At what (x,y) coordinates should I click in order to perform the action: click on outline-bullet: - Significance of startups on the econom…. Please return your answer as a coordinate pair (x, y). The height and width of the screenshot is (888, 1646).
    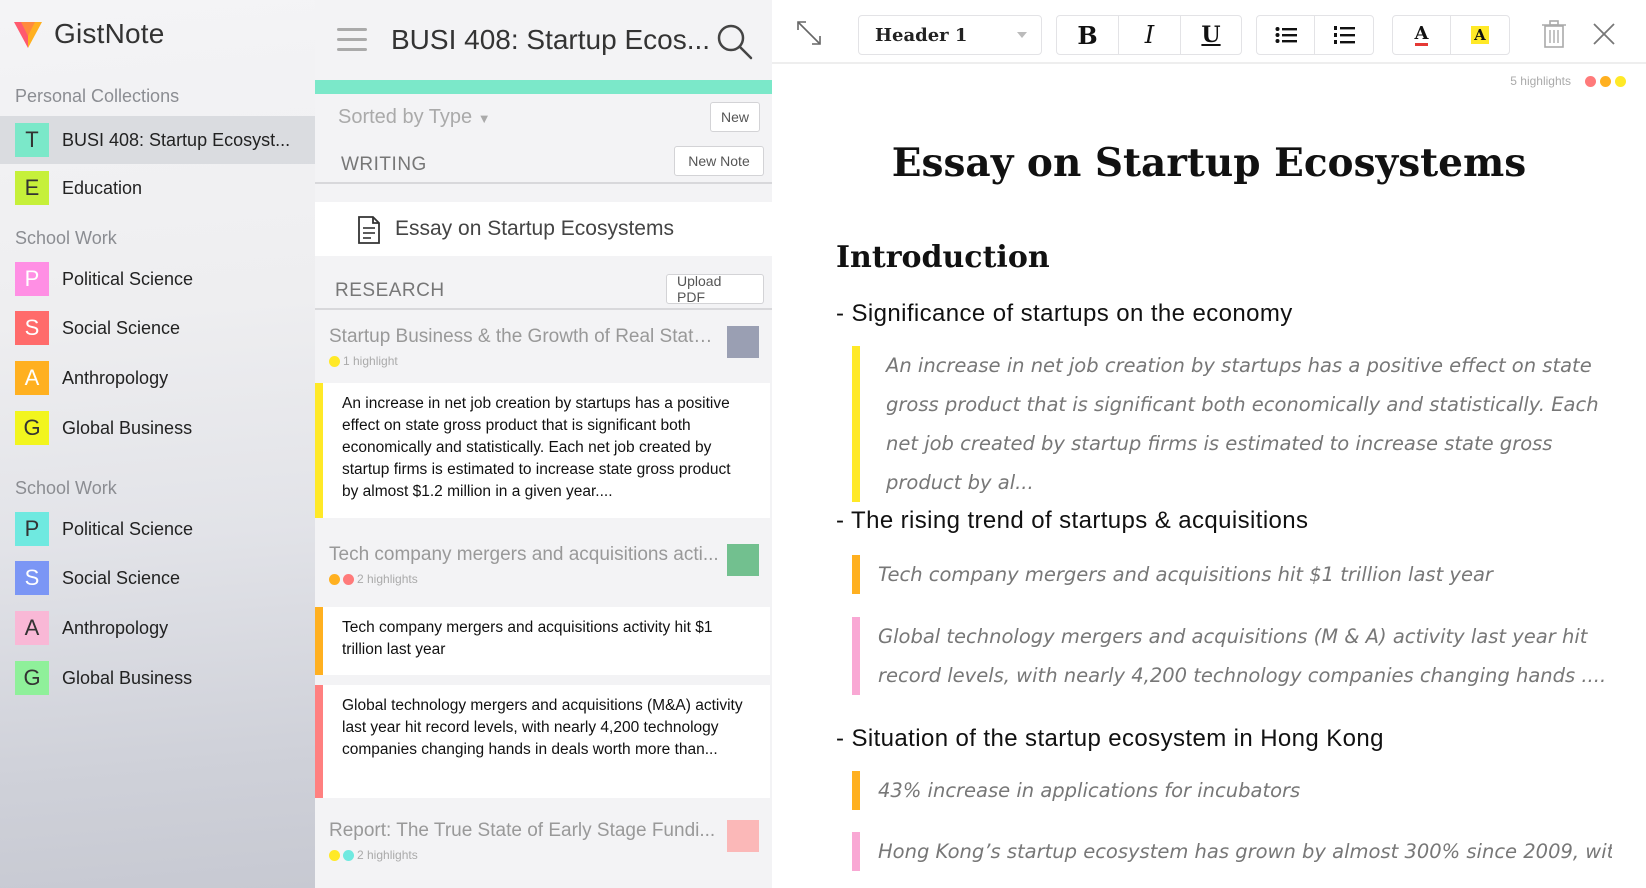
    Looking at the image, I should click on (1064, 314).